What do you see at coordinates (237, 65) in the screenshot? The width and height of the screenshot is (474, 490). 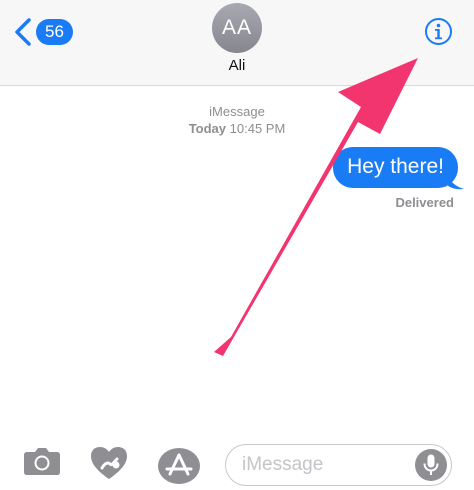 I see `contact-name: Ali` at bounding box center [237, 65].